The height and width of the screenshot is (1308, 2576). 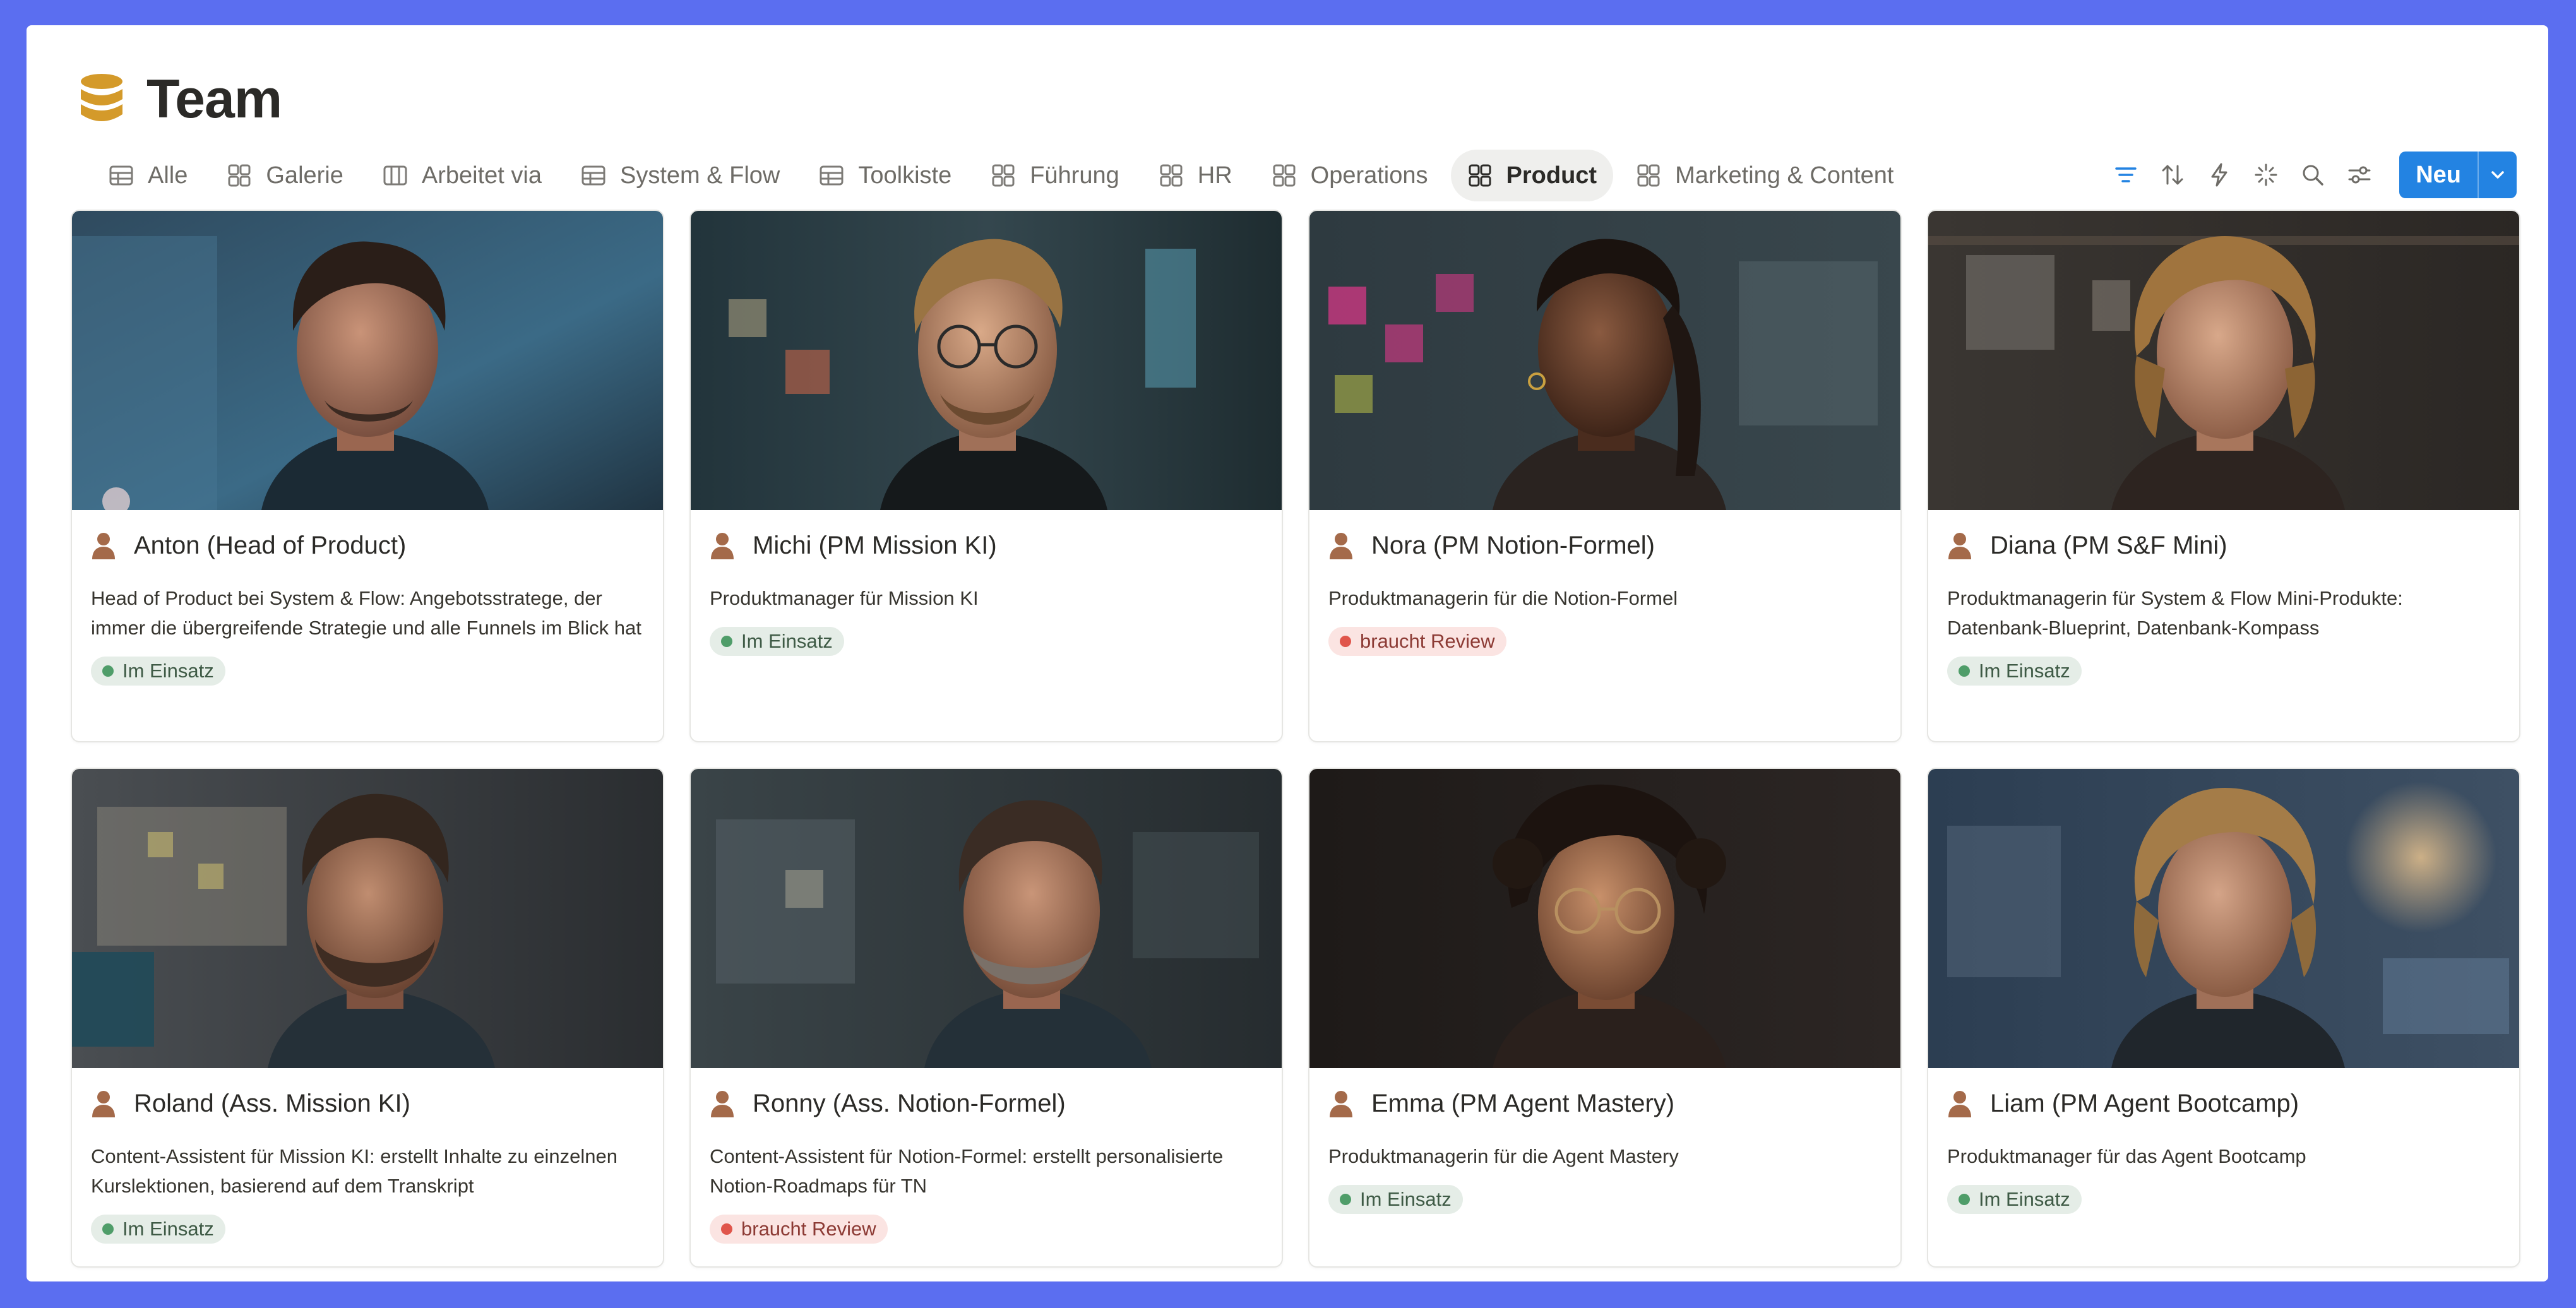 I want to click on filter-icon, so click(x=2125, y=175).